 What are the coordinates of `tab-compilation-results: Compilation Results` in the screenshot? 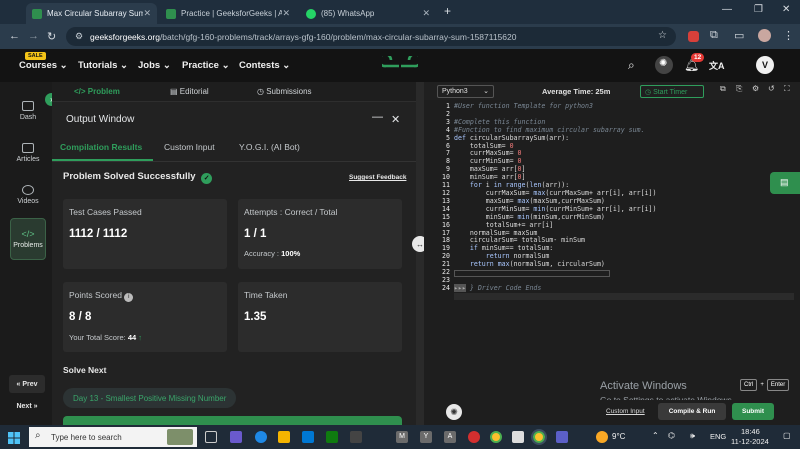 It's located at (101, 147).